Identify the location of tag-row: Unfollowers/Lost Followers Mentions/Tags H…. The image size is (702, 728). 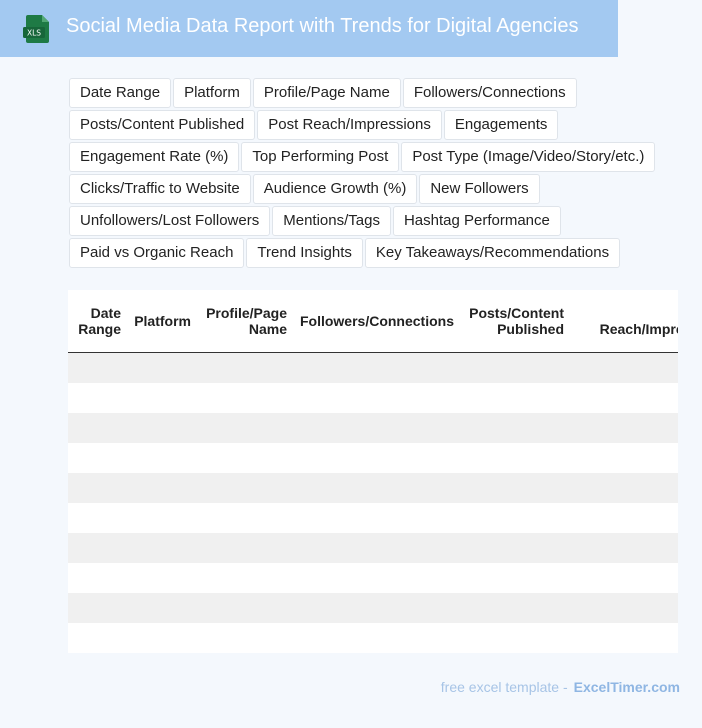
(369, 222).